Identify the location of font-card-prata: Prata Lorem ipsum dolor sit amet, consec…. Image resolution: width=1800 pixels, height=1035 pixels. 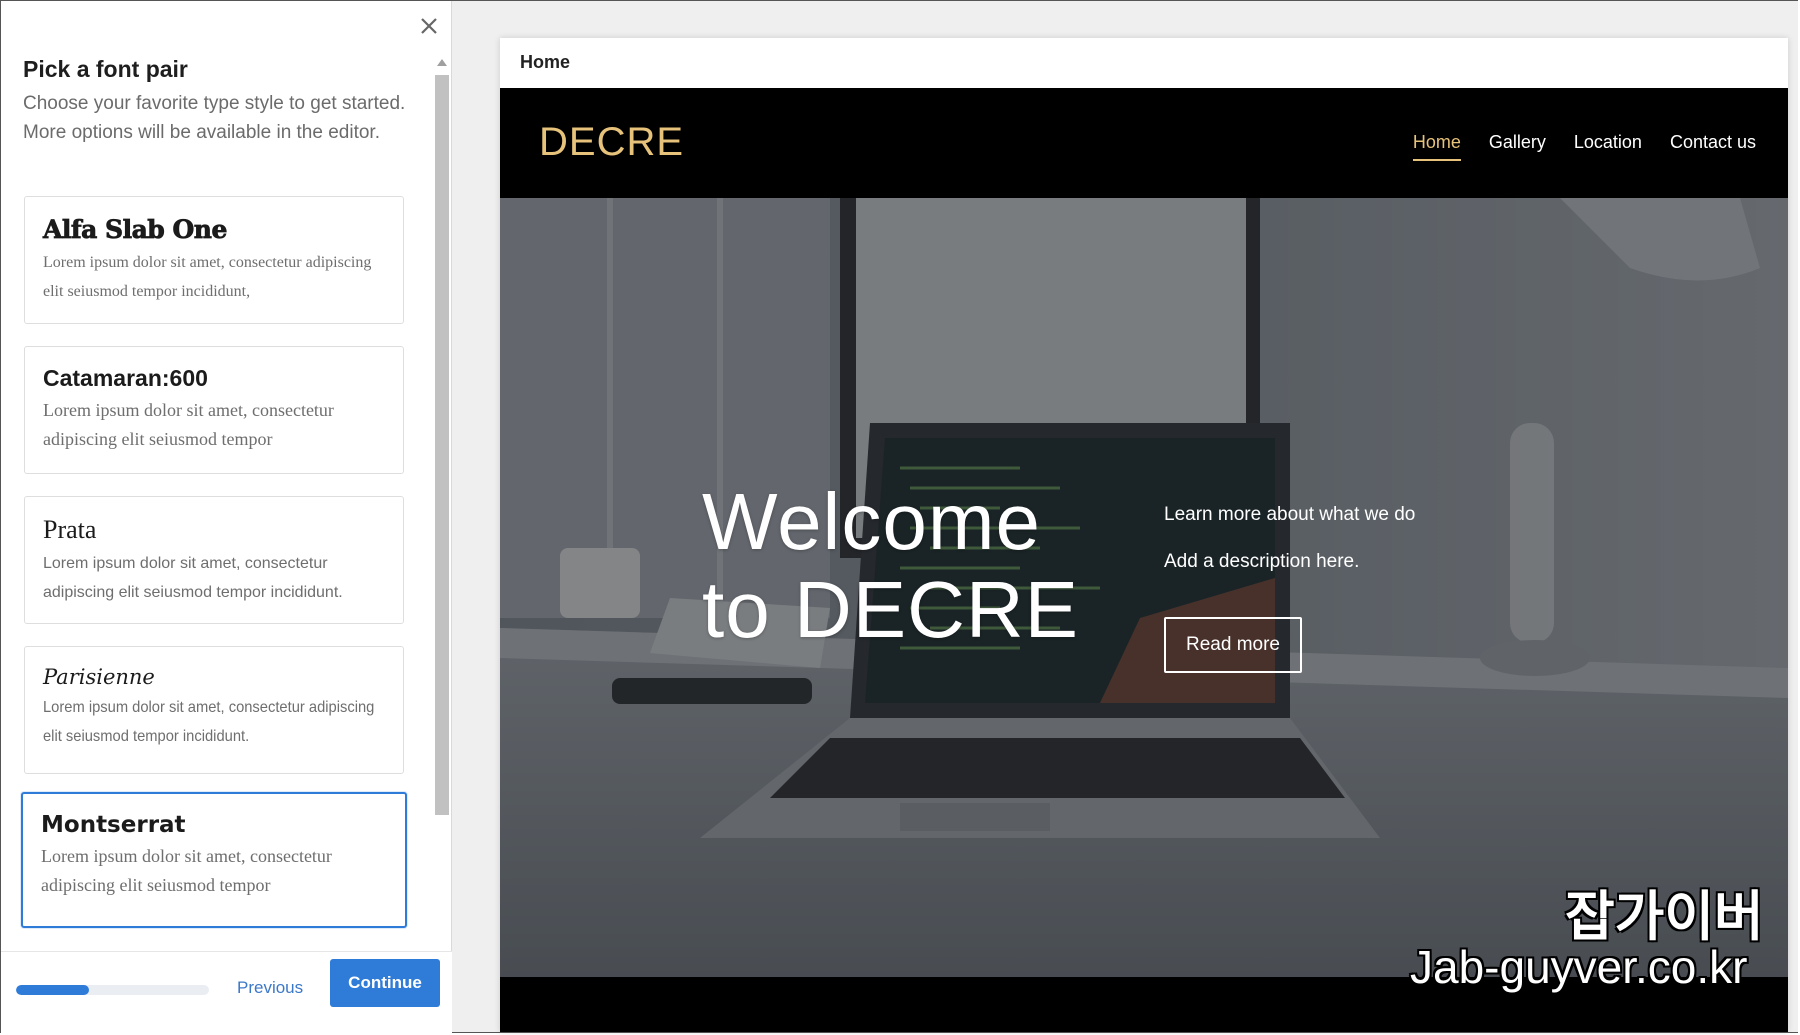
(214, 560).